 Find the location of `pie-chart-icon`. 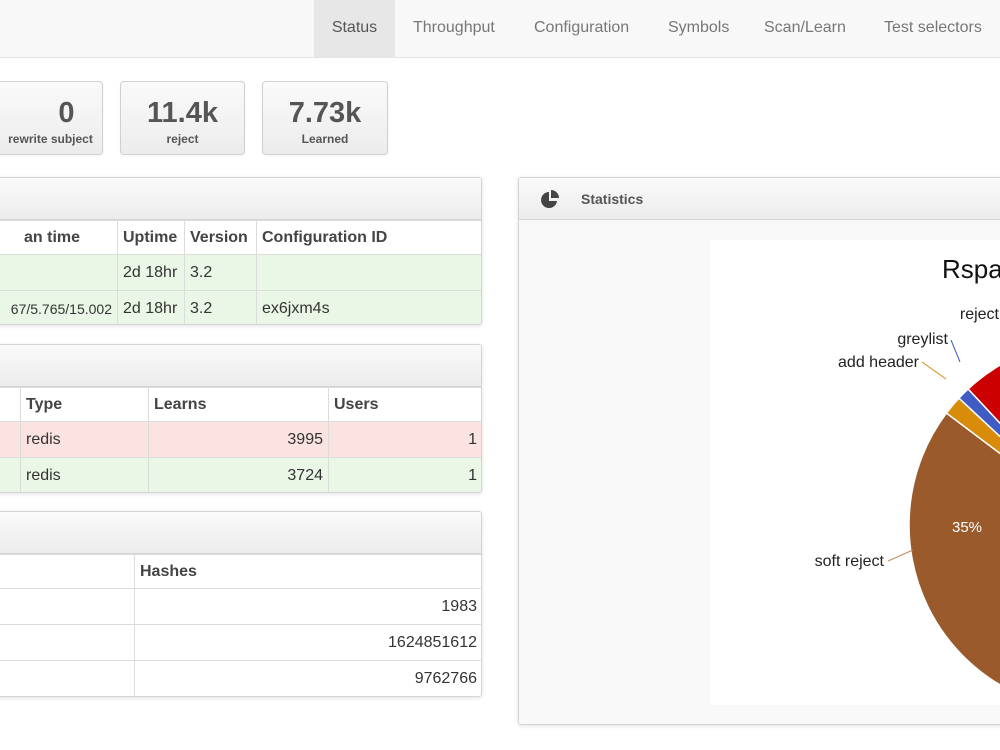

pie-chart-icon is located at coordinates (550, 200).